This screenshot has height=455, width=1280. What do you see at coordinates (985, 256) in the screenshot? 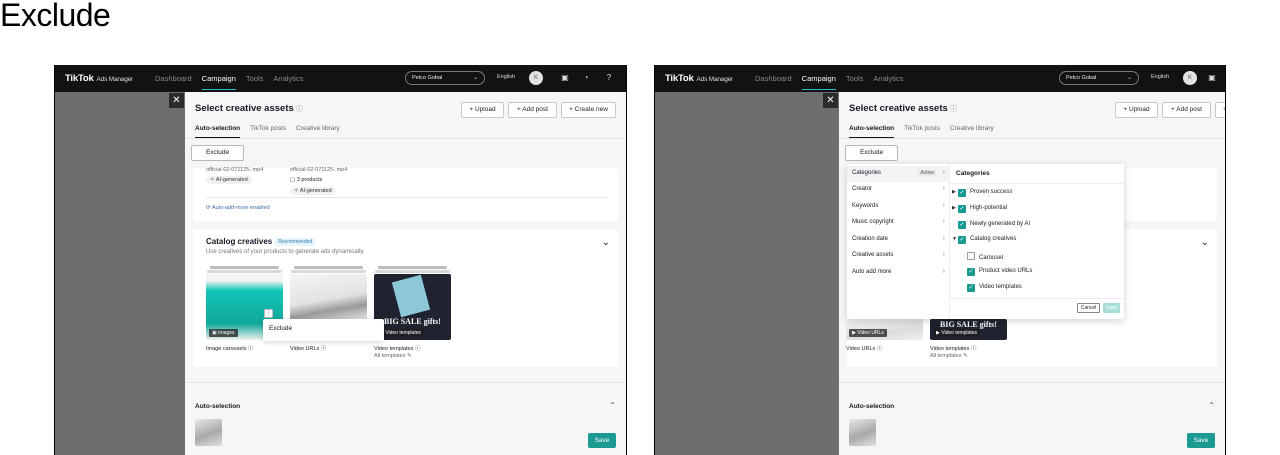
I see `option-carousel: Carousel` at bounding box center [985, 256].